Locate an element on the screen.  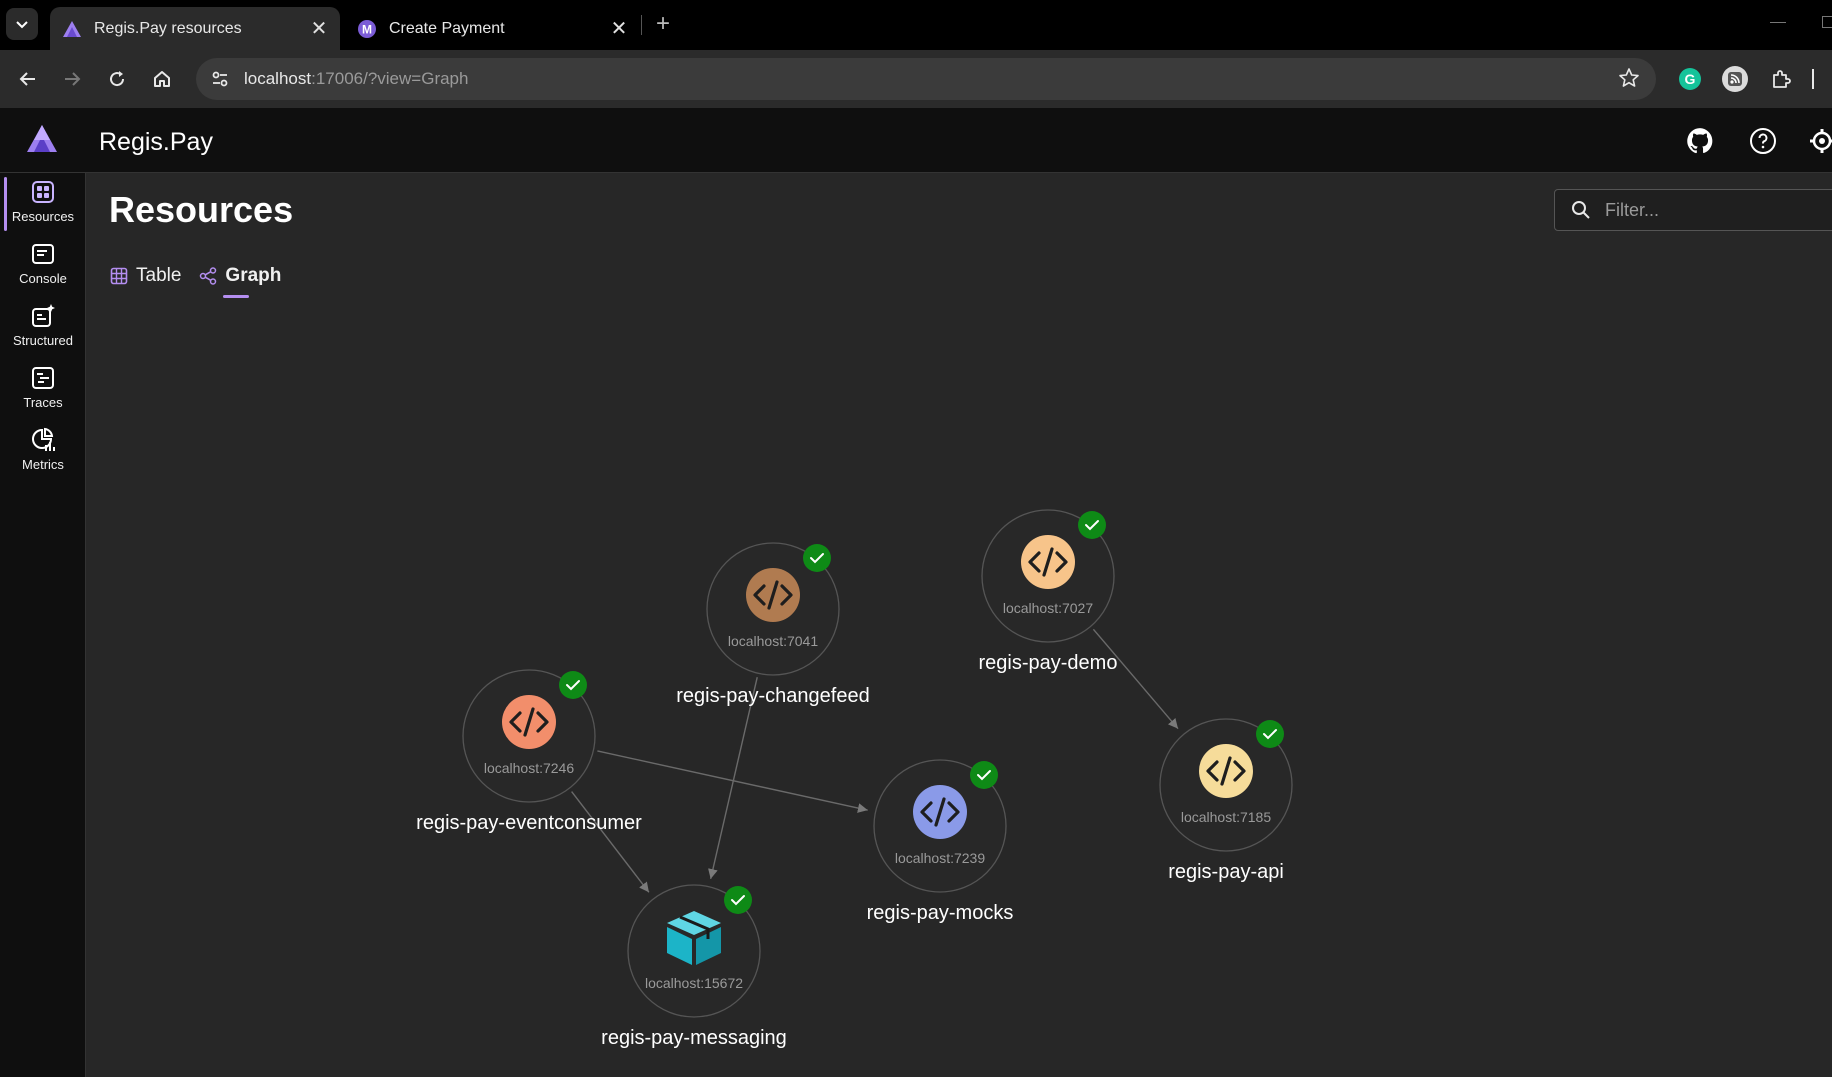
nav-label: Resources is located at coordinates (43, 216).